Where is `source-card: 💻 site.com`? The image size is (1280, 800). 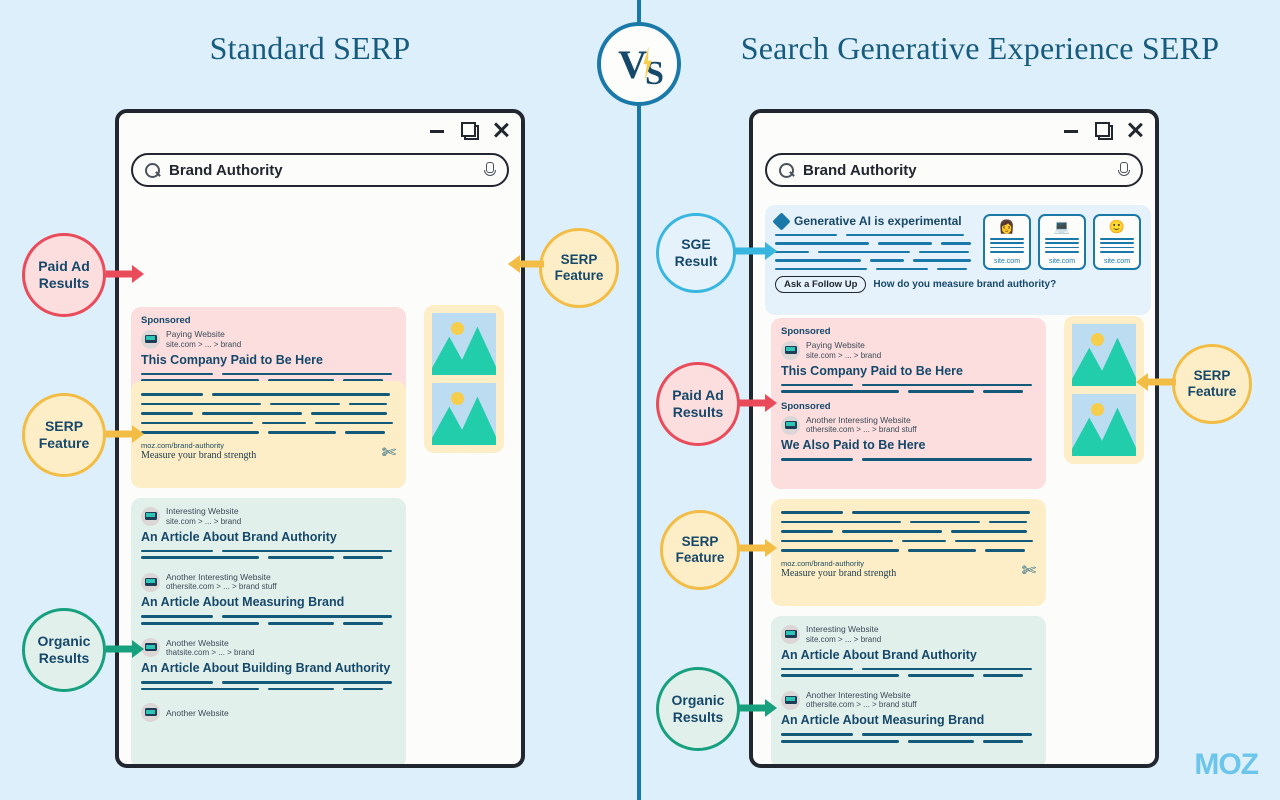 source-card: 💻 site.com is located at coordinates (1062, 242).